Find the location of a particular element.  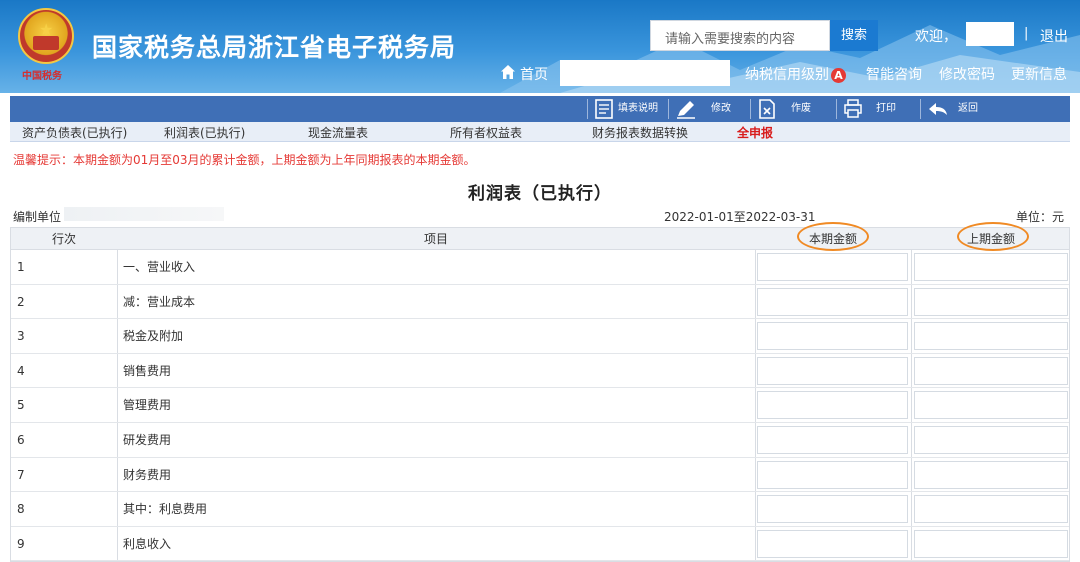

tax-emblem-icon: ★ is located at coordinates (46, 36).